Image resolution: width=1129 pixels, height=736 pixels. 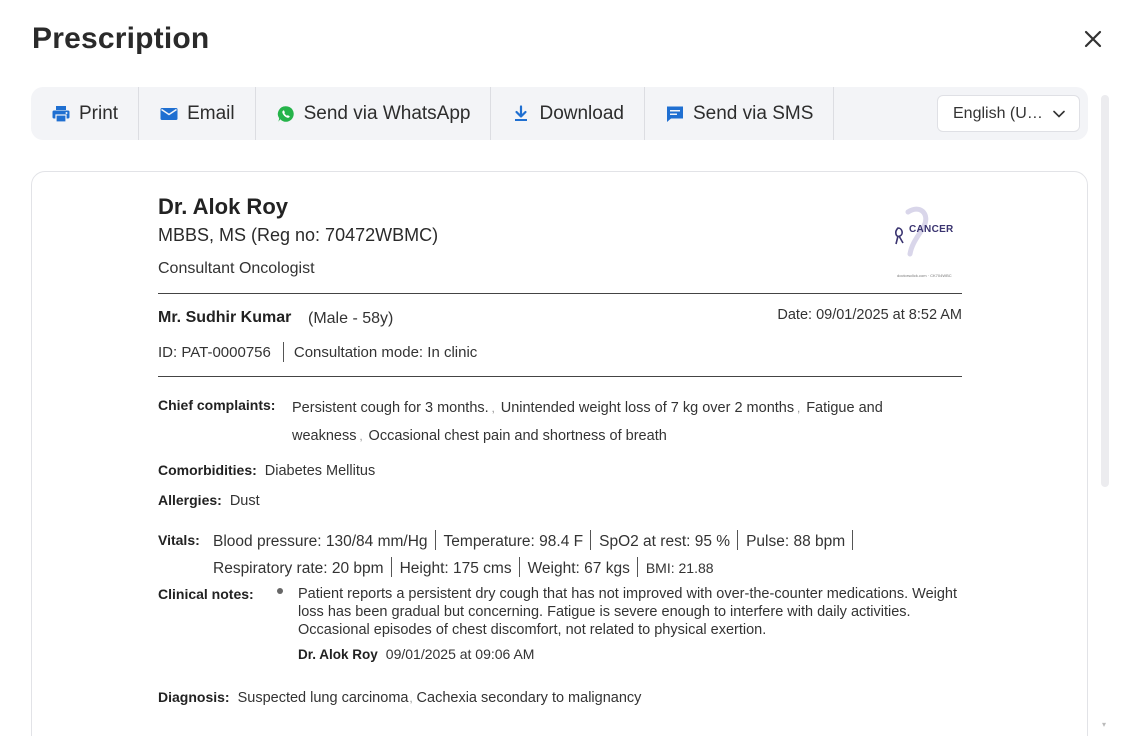 What do you see at coordinates (206, 594) in the screenshot?
I see `clinical-notes-label: Clinical notes:` at bounding box center [206, 594].